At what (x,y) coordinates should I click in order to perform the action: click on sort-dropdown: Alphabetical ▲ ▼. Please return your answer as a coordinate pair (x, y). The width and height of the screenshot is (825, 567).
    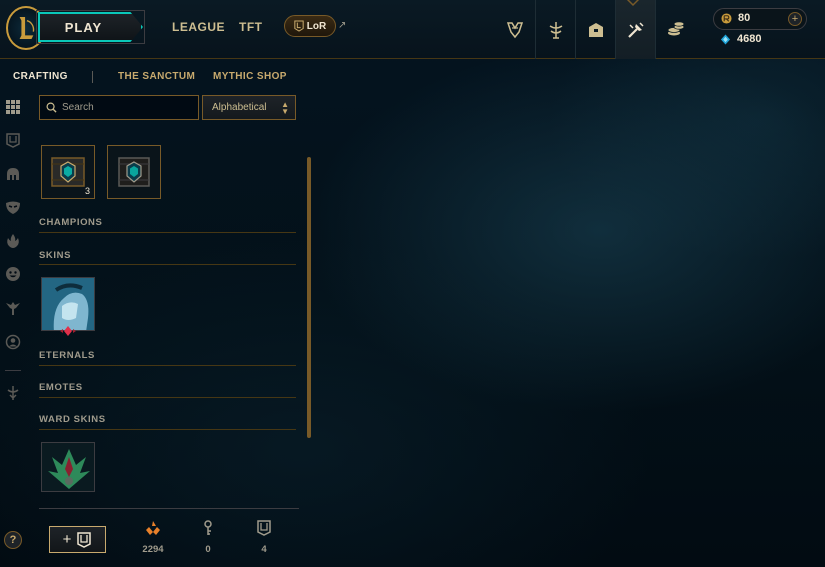
    Looking at the image, I should click on (249, 107).